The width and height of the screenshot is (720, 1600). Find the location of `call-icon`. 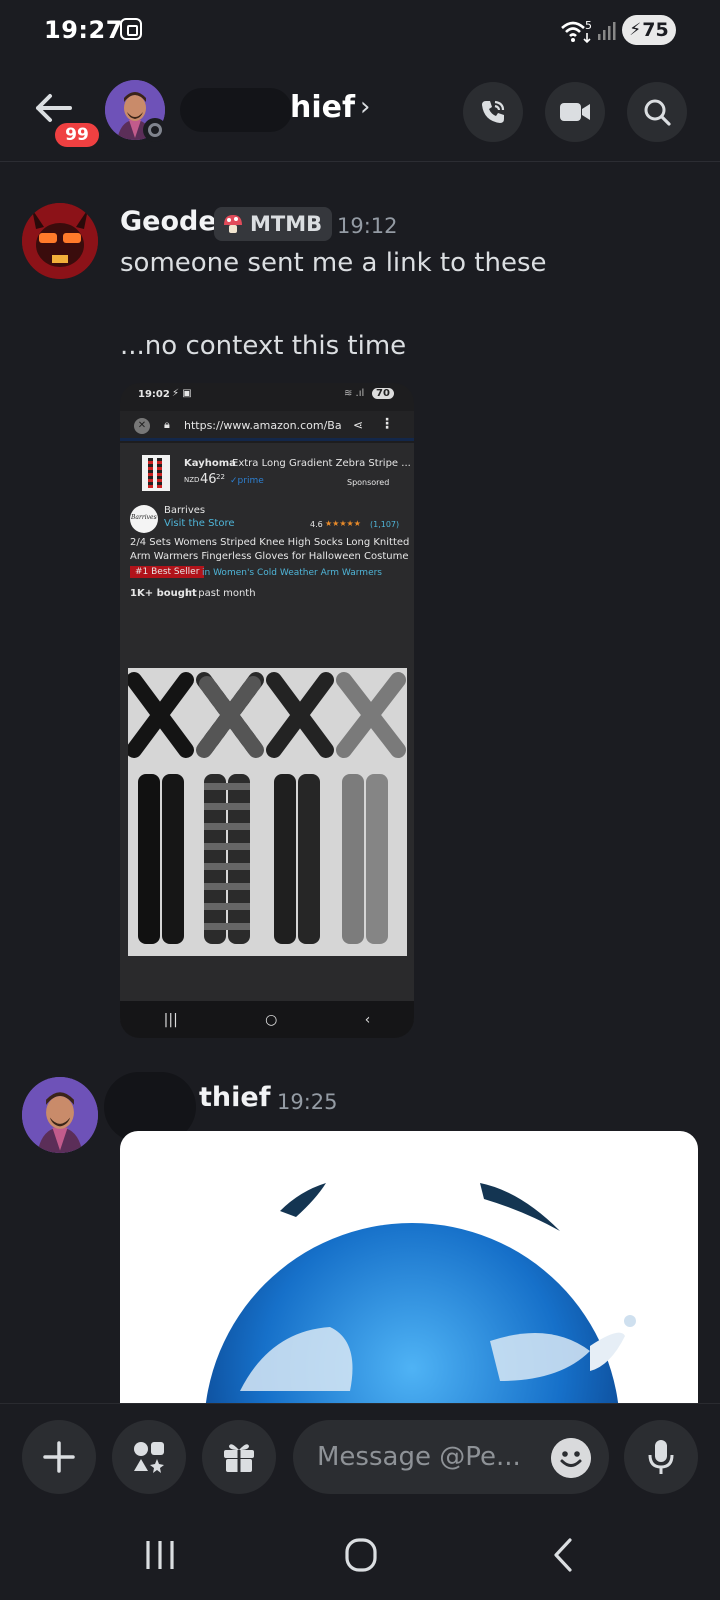

call-icon is located at coordinates (493, 111).